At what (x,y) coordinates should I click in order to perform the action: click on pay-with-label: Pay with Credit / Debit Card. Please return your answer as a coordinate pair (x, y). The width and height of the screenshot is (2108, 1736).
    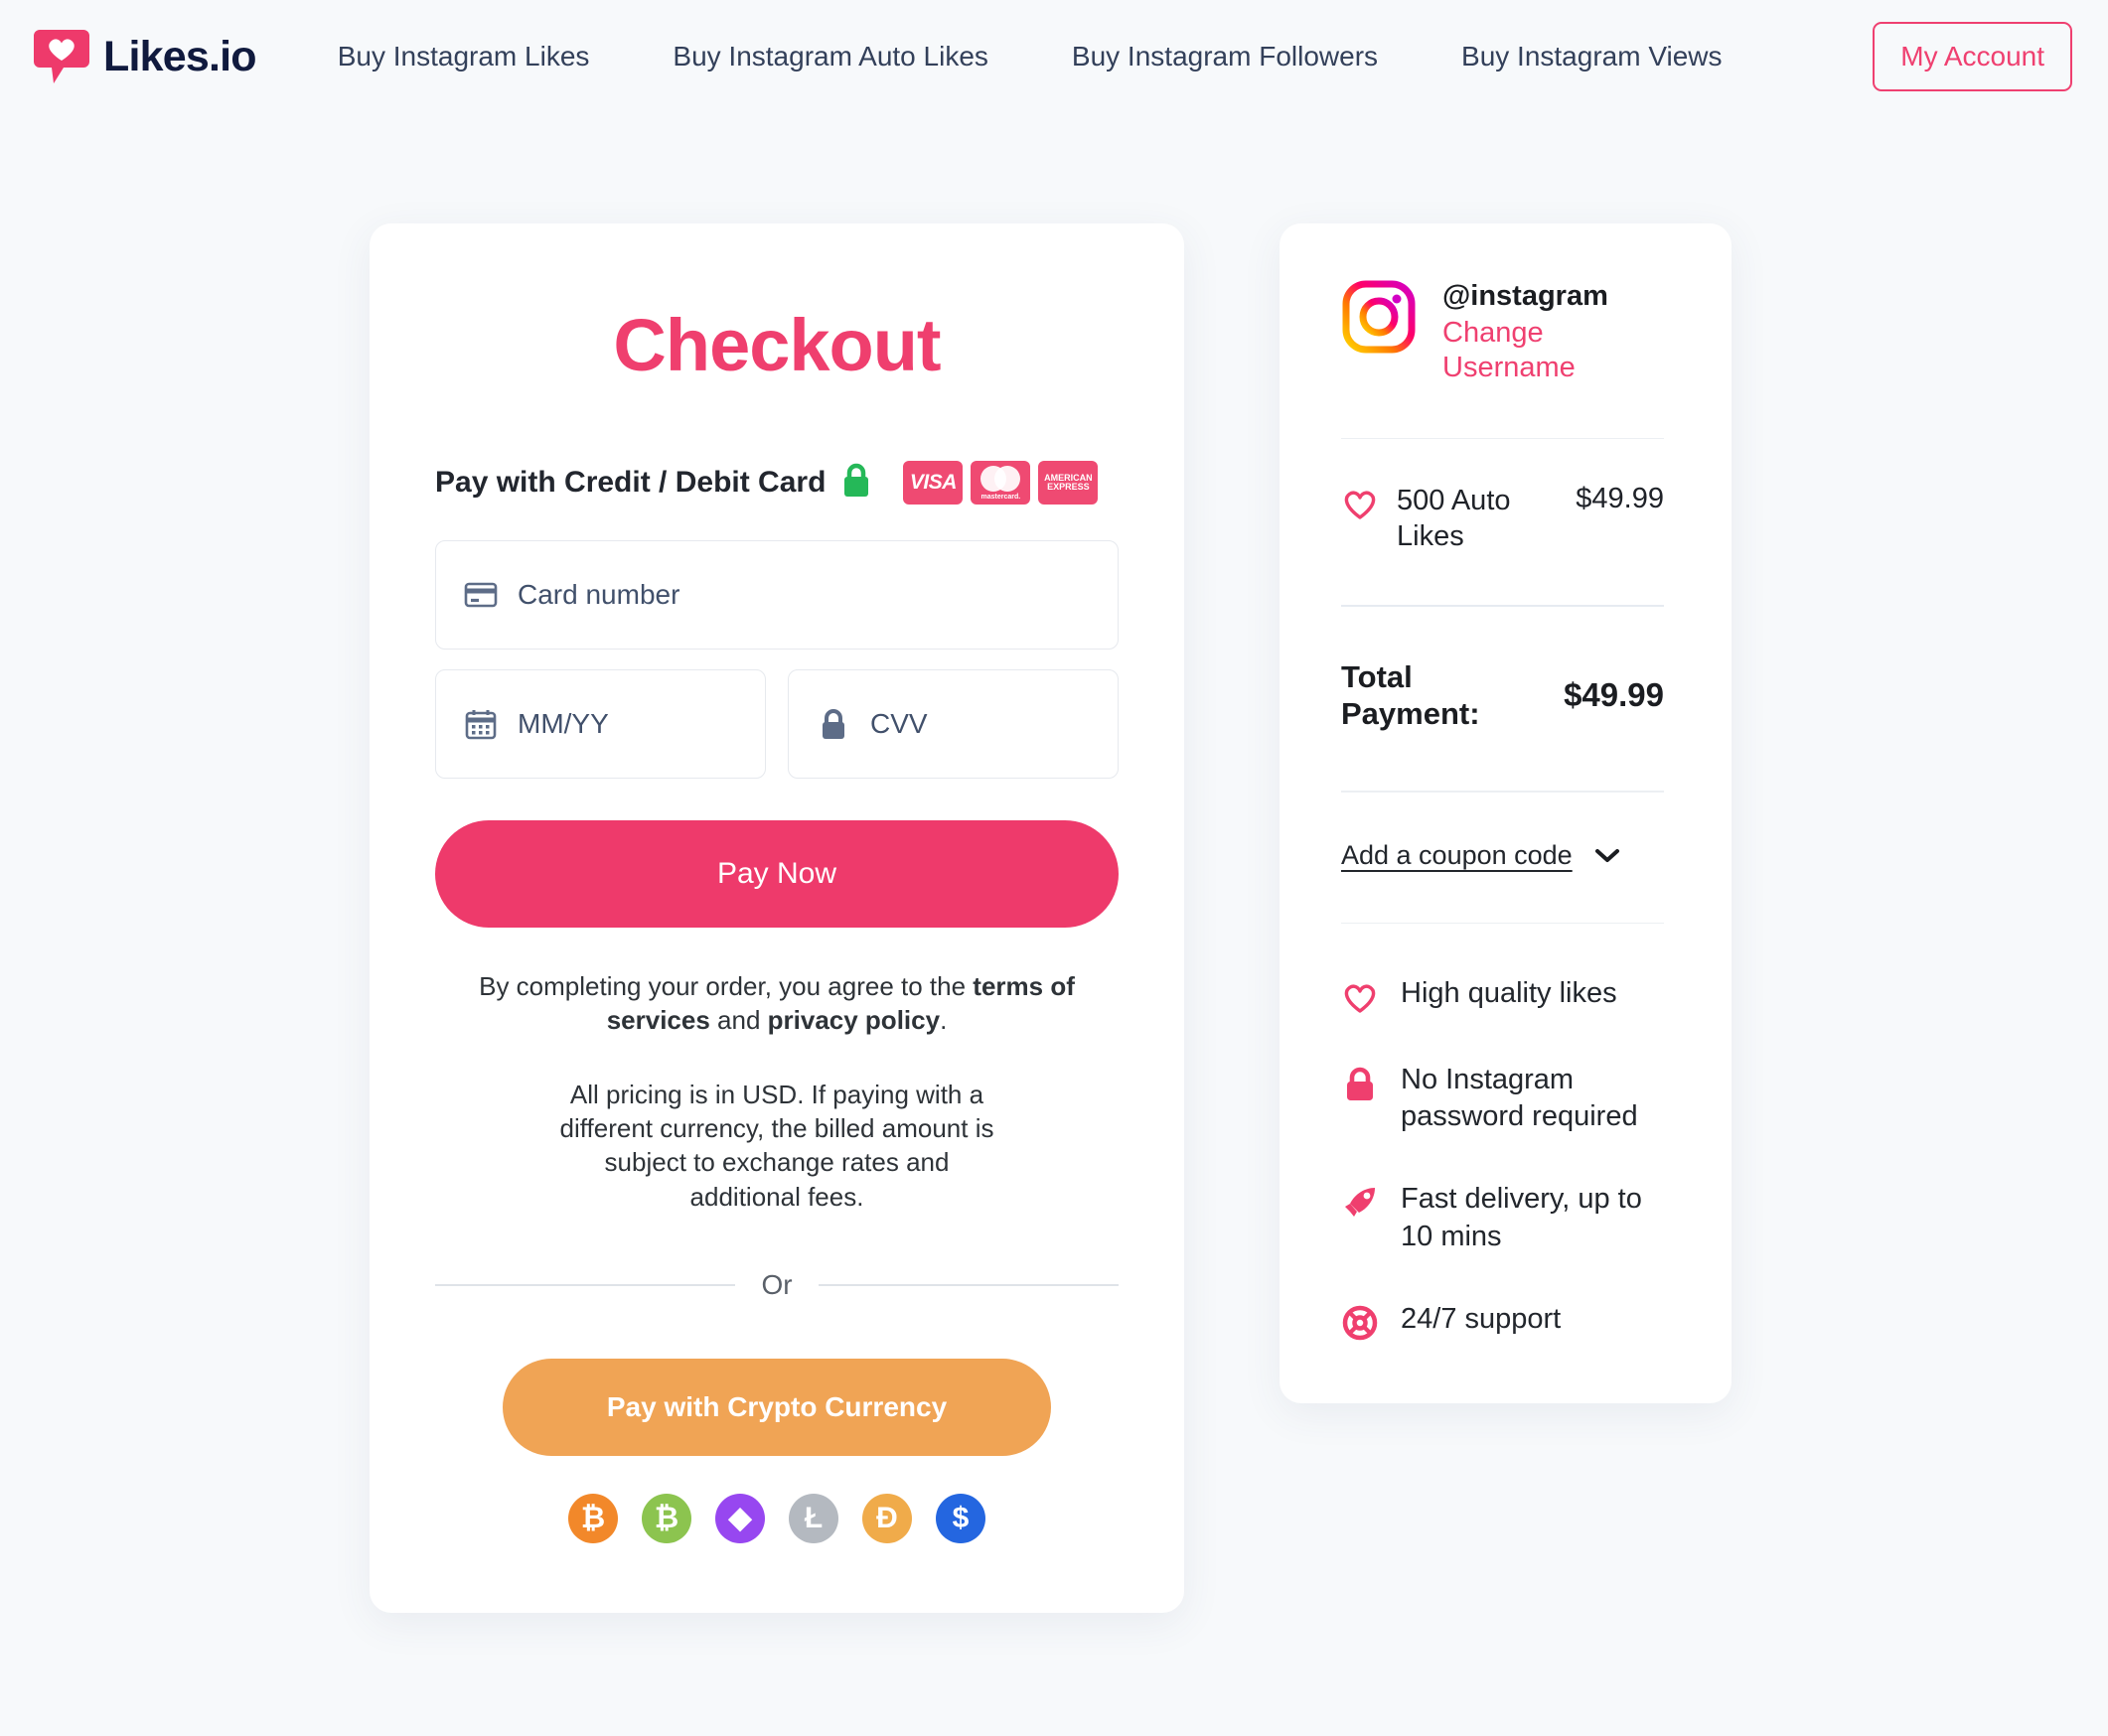
    Looking at the image, I should click on (631, 482).